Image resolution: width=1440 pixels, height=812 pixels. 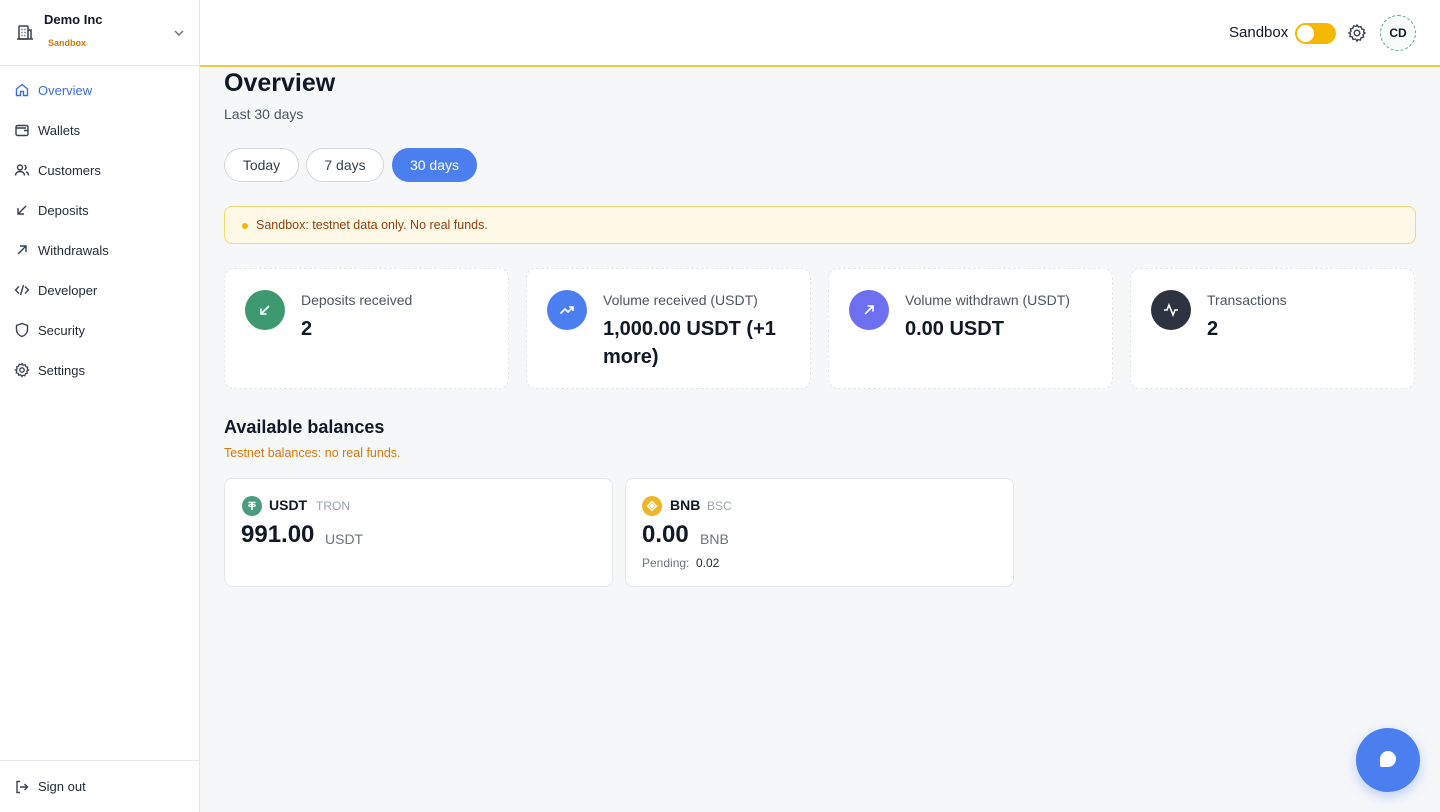 I want to click on range-30-days-button: 30 days, so click(x=434, y=165).